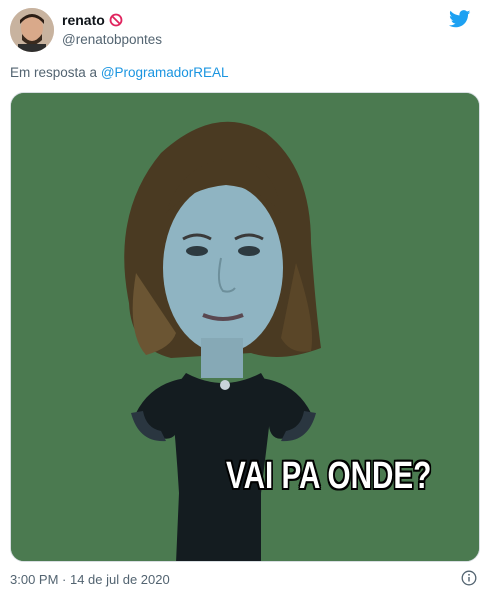 The width and height of the screenshot is (487, 590). What do you see at coordinates (469, 578) in the screenshot?
I see `info-icon` at bounding box center [469, 578].